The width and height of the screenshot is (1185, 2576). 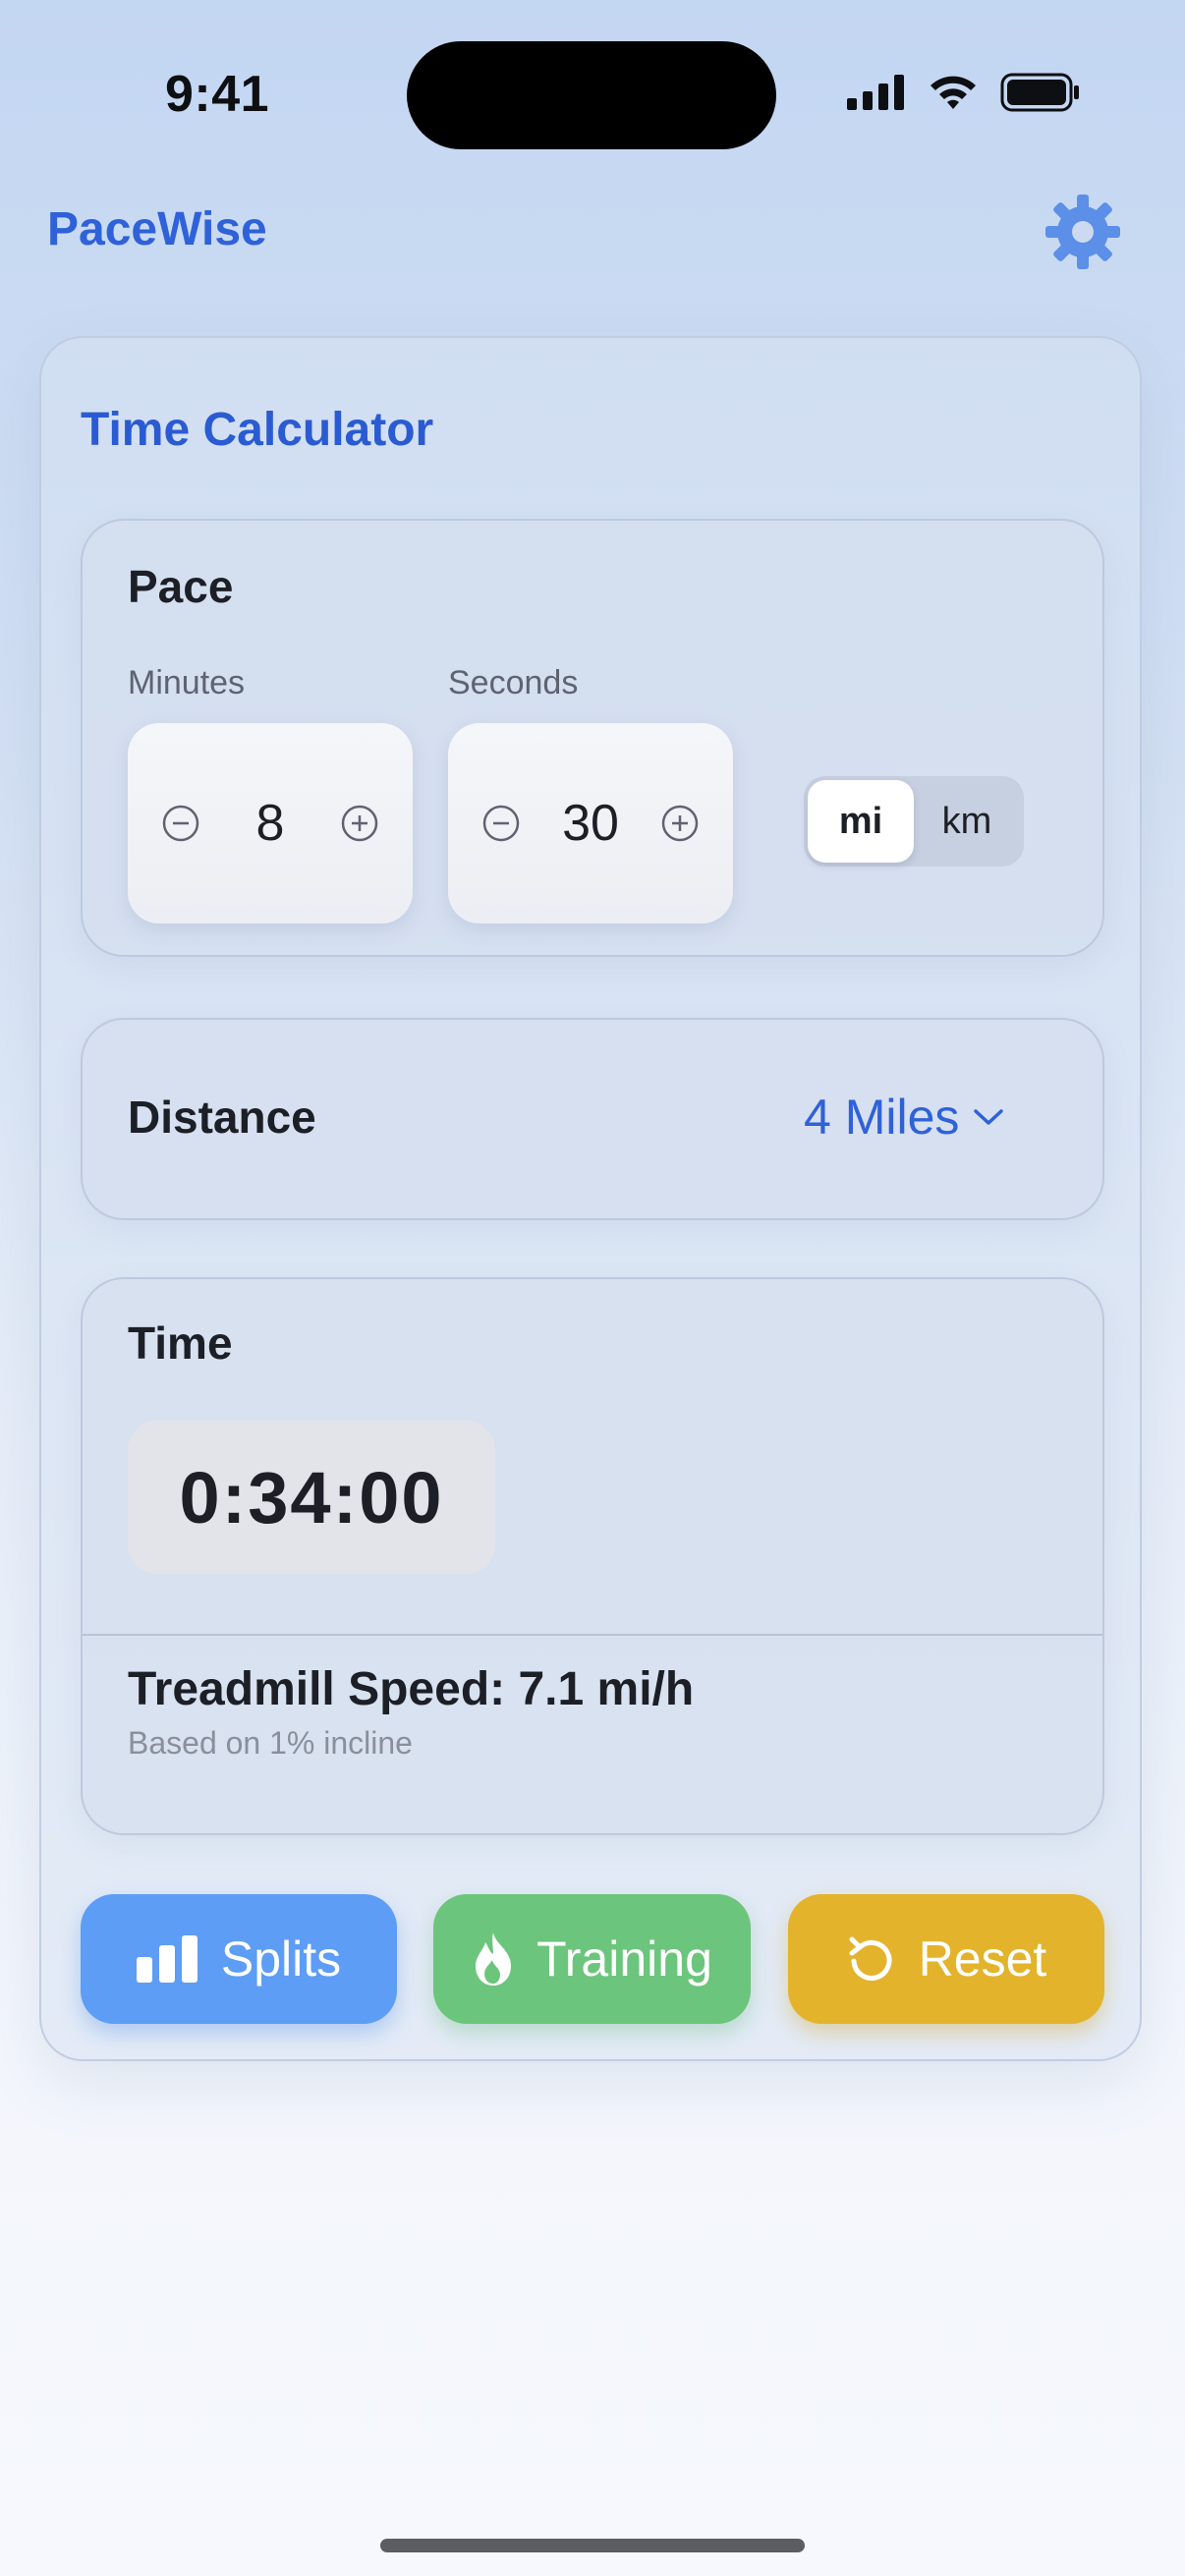 I want to click on seconds-increment-button, so click(x=680, y=823).